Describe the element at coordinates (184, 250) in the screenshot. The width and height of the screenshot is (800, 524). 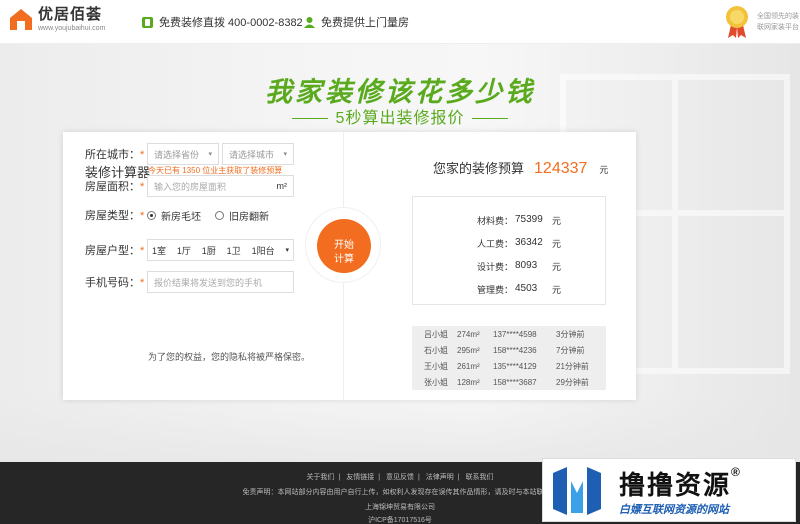
I see `layout-hall: 1厅` at that location.